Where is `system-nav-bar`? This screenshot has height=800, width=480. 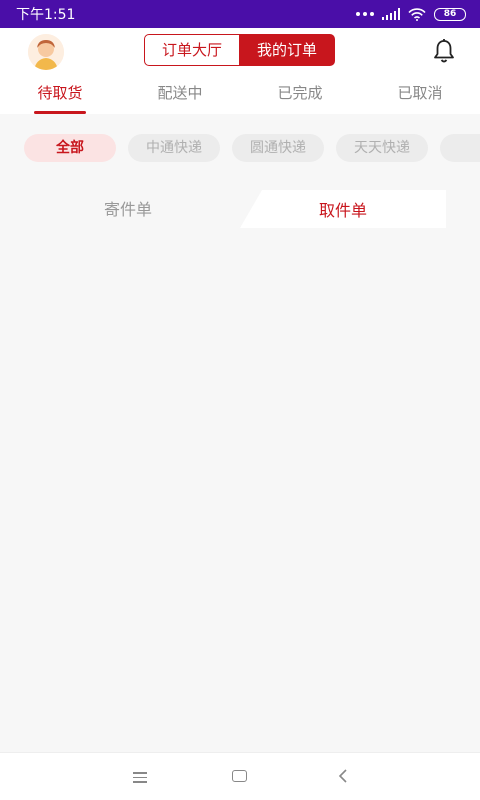
system-nav-bar is located at coordinates (240, 776).